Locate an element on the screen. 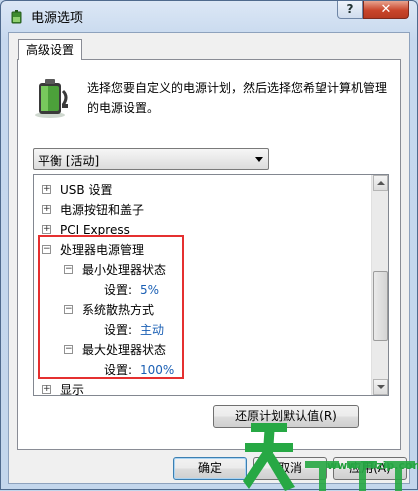  scroll-down-button is located at coordinates (380, 387).